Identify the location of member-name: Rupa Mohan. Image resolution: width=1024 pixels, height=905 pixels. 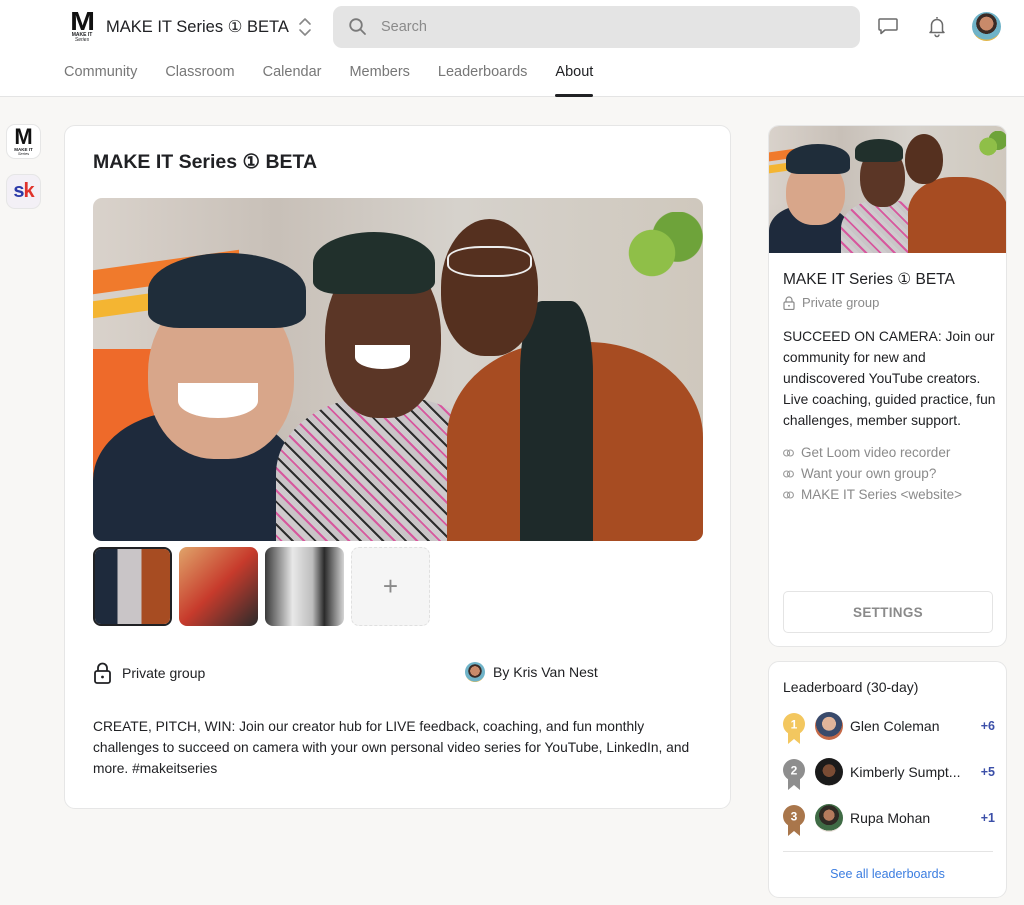
(890, 818).